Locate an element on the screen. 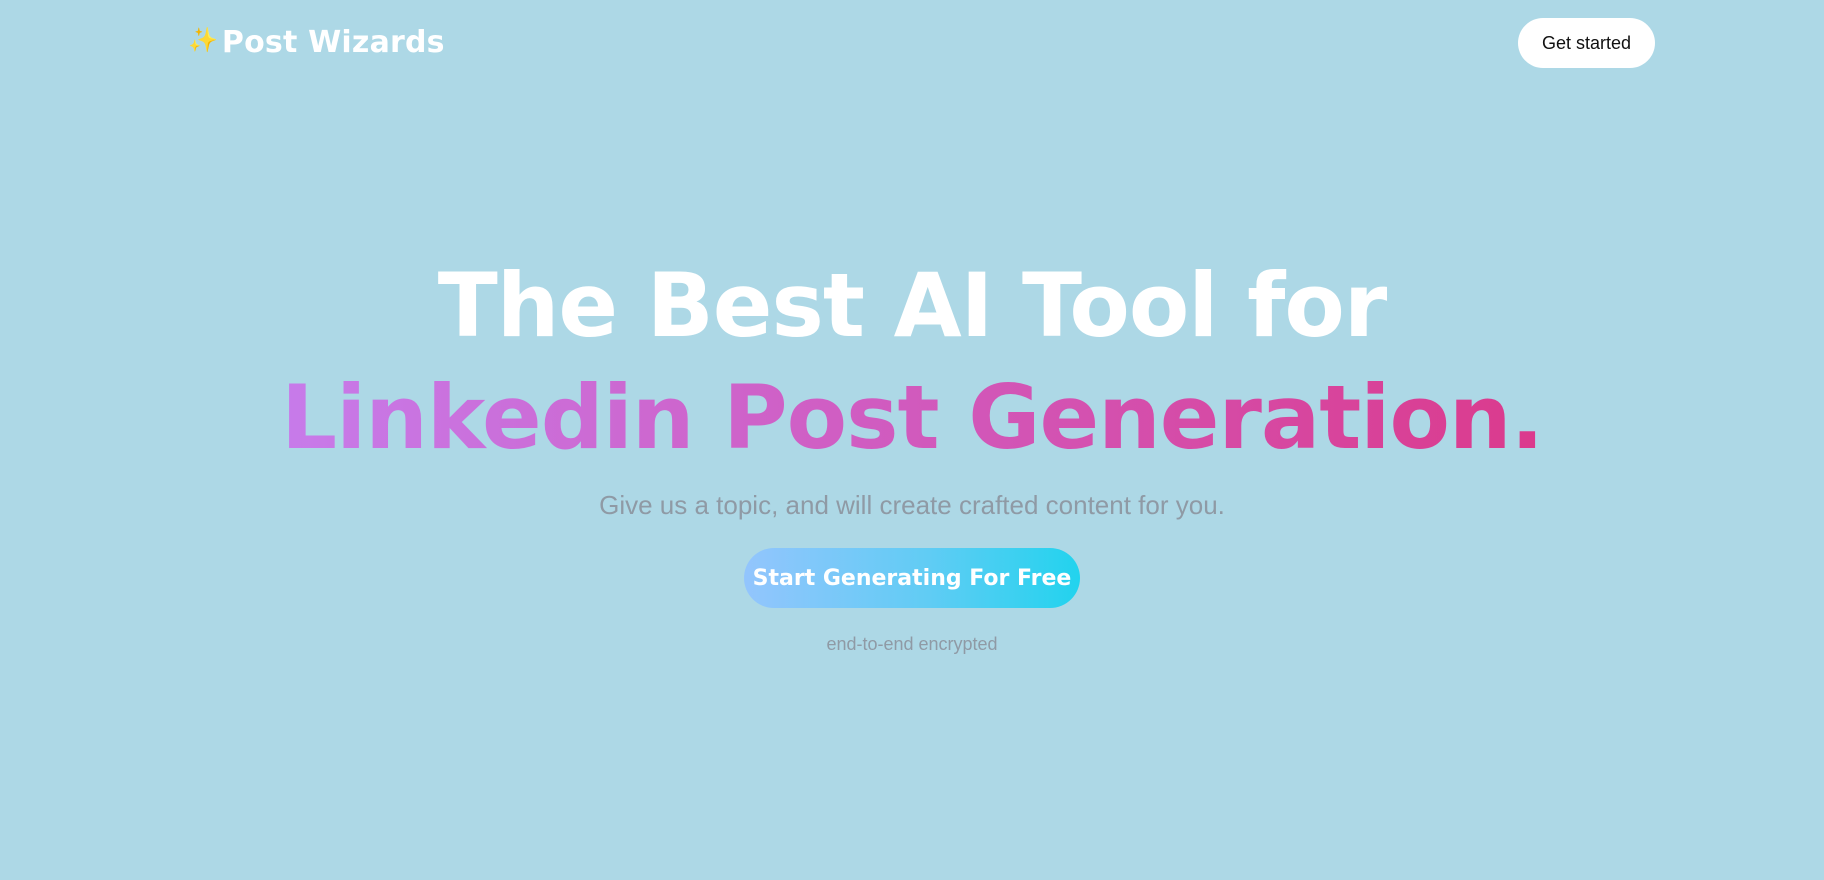 Image resolution: width=1824 pixels, height=880 pixels. encryption-note: end-to-end encrypted is located at coordinates (912, 644).